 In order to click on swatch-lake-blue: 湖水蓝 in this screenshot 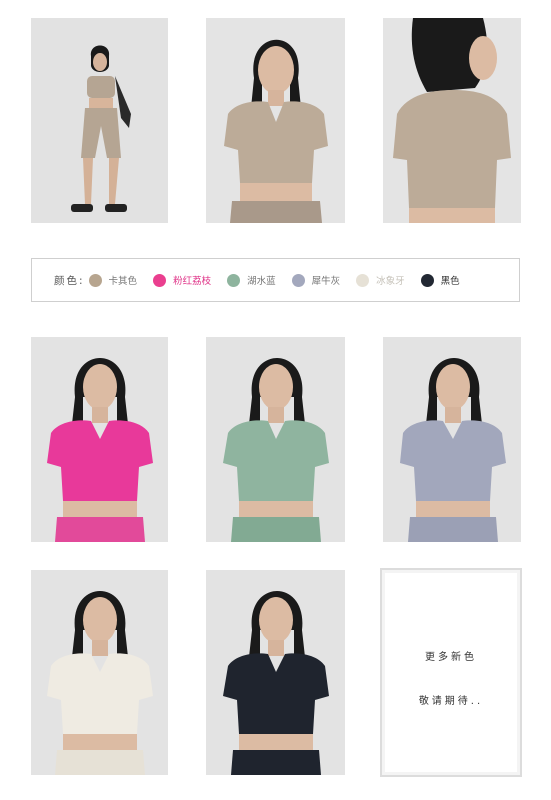, I will do `click(251, 280)`.